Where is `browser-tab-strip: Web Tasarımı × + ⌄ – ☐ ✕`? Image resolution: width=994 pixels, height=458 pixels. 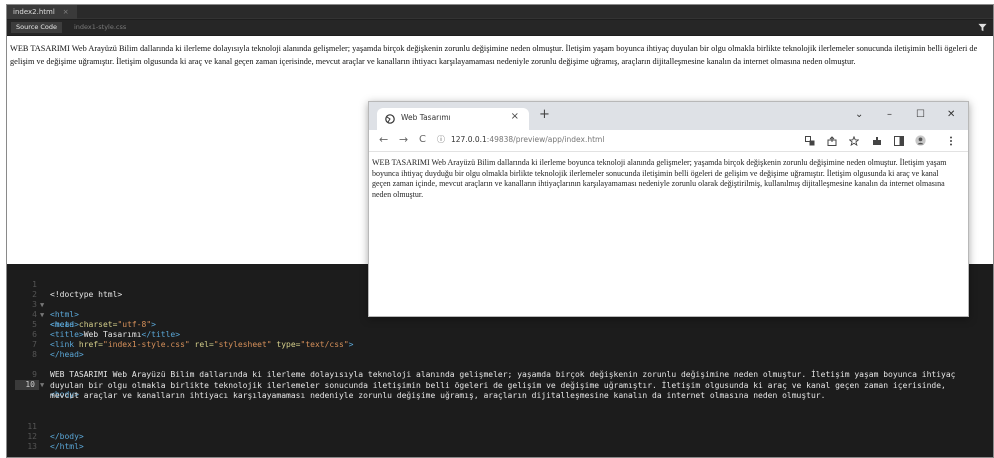 browser-tab-strip: Web Tasarımı × + ⌄ – ☐ ✕ is located at coordinates (668, 116).